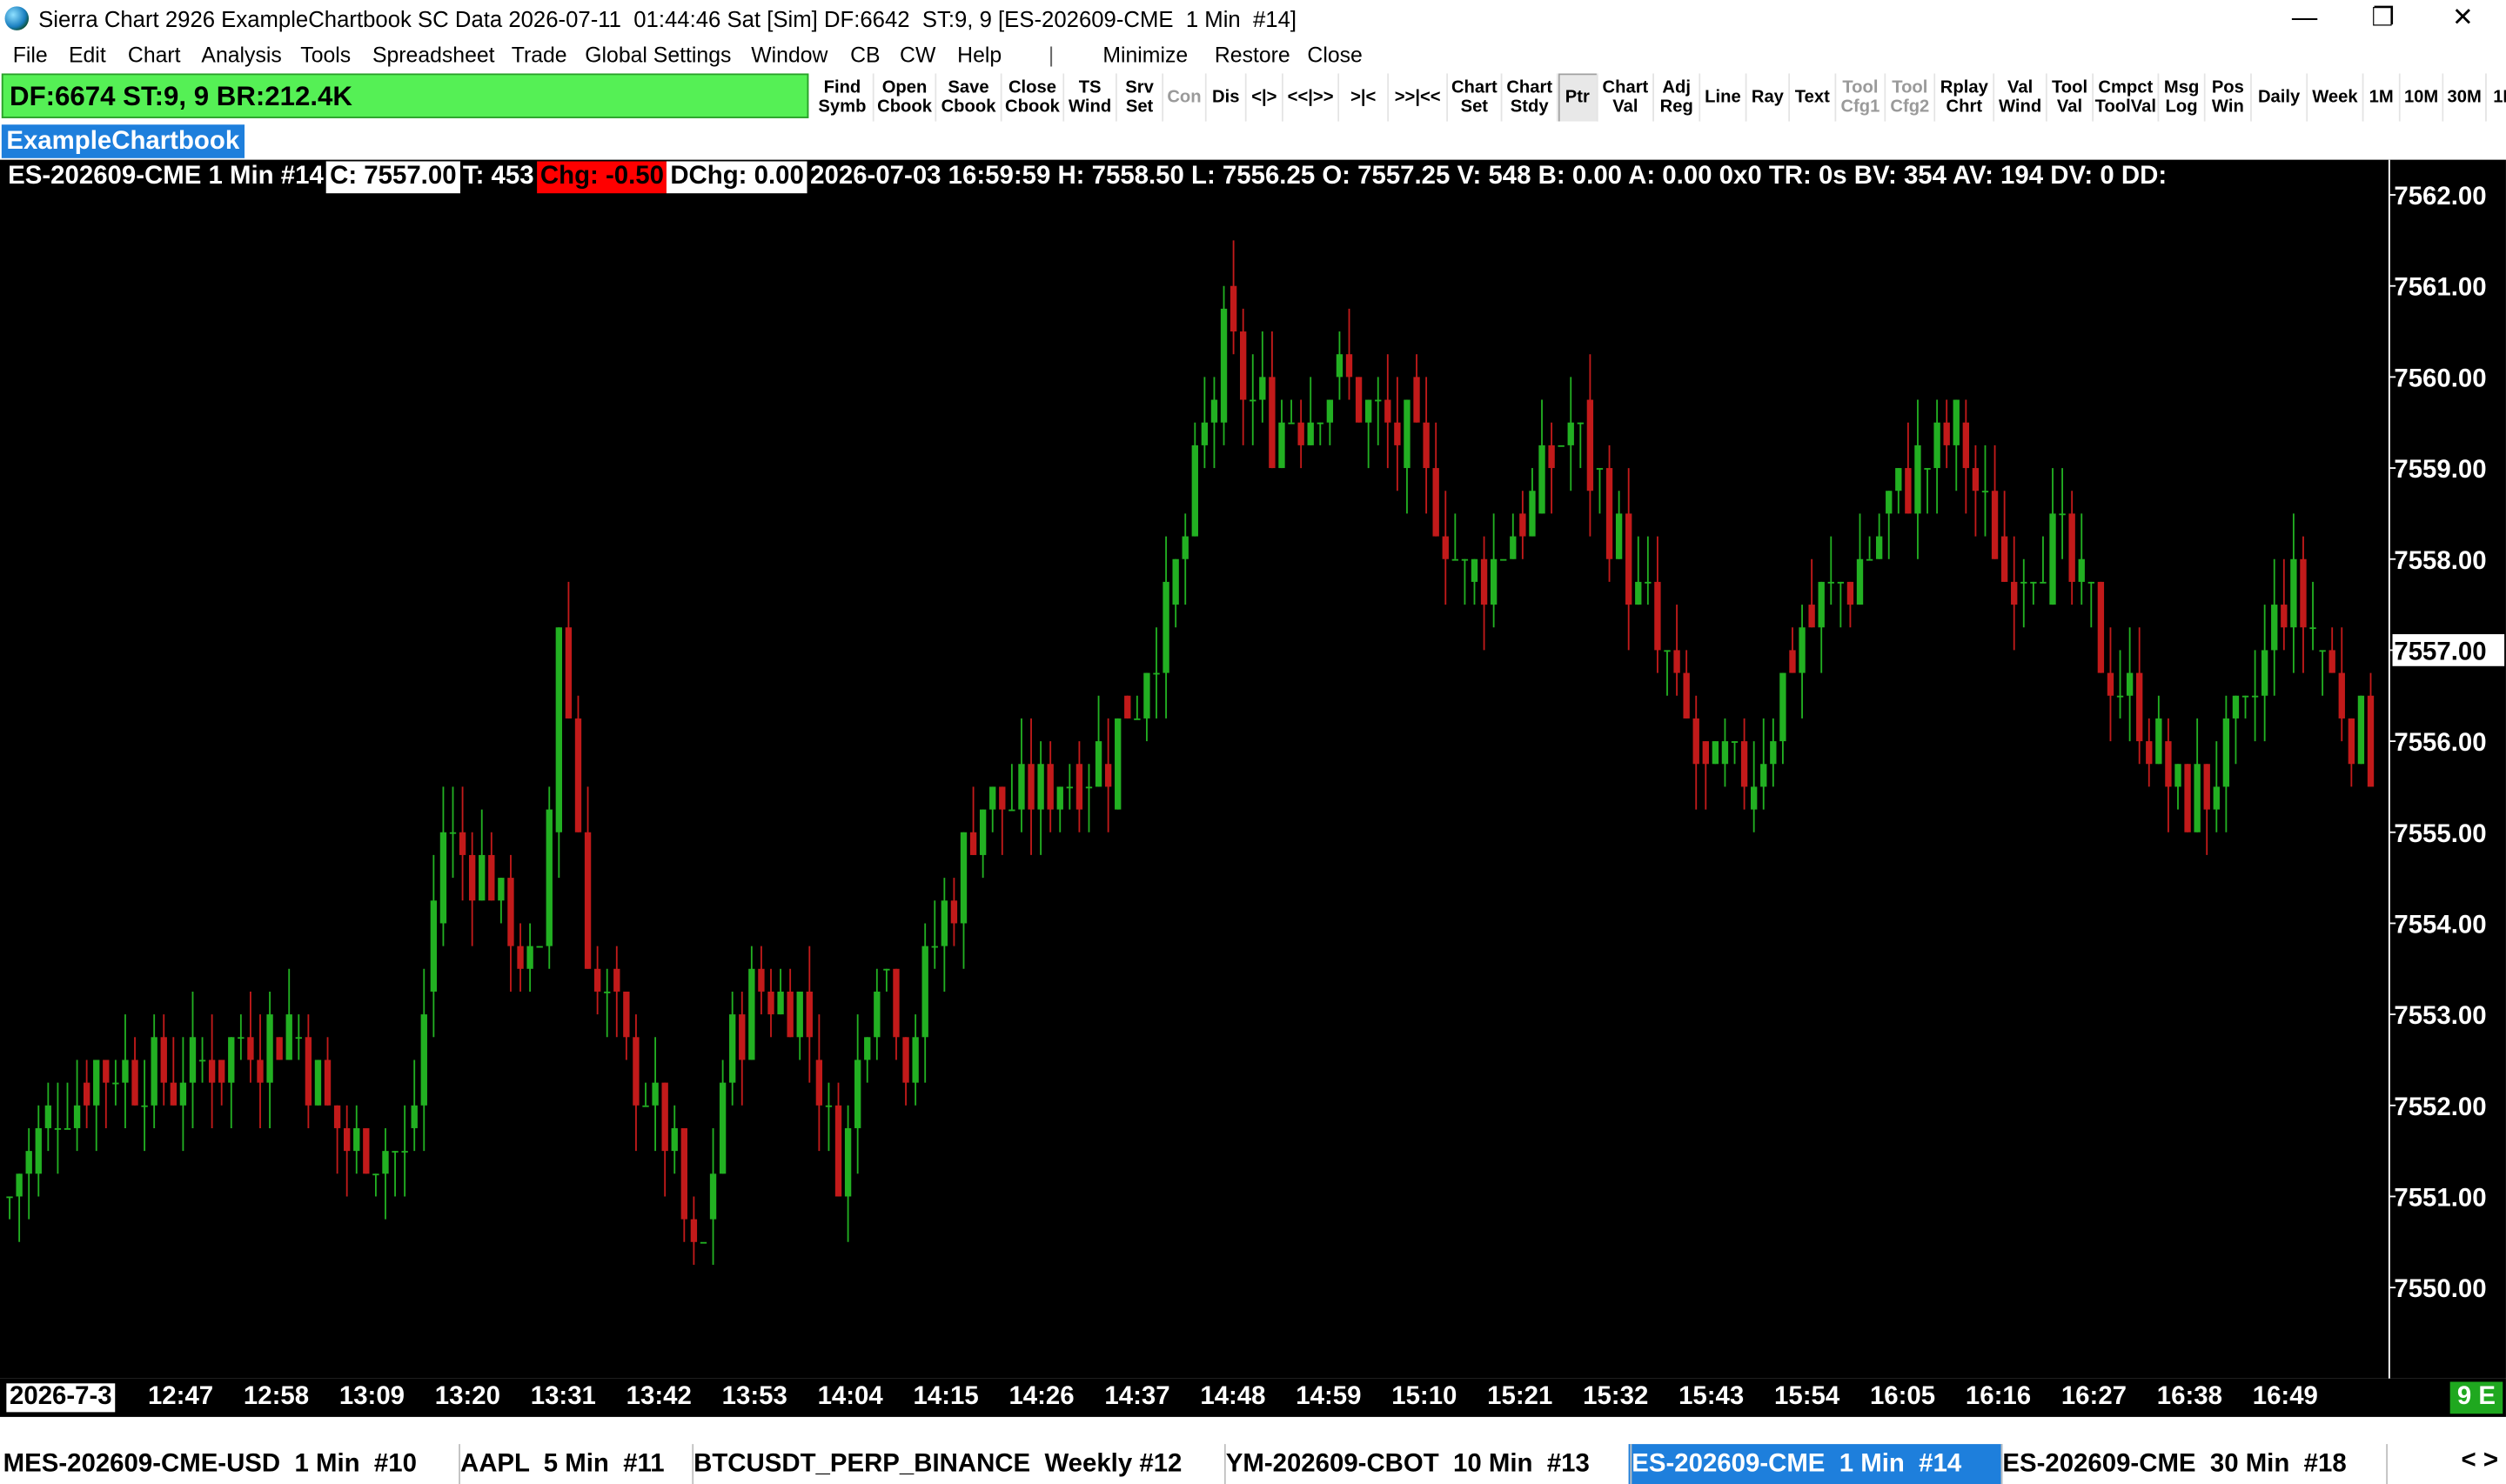  What do you see at coordinates (2496, 98) in the screenshot?
I see `toolbar-1h-button: 1H` at bounding box center [2496, 98].